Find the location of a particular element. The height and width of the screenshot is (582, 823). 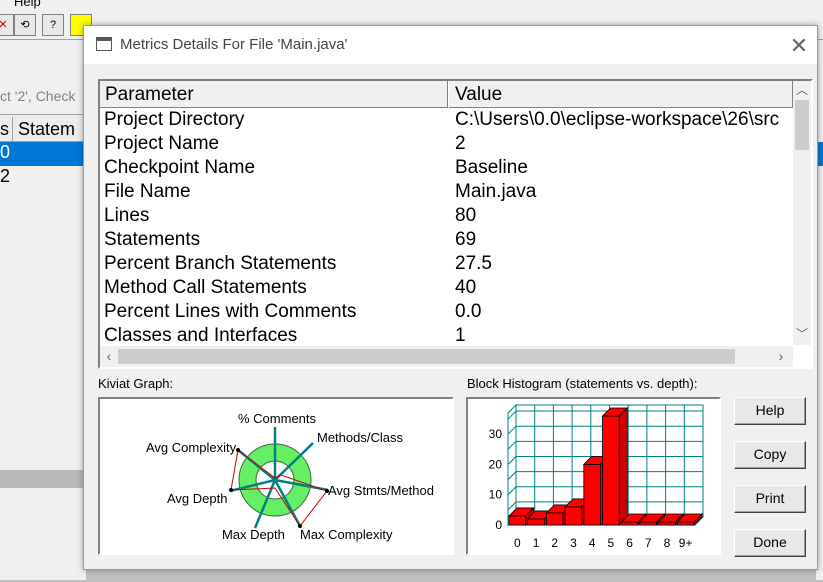

kiviat-label-avg-complexity: Avg Complexity is located at coordinates (191, 447).